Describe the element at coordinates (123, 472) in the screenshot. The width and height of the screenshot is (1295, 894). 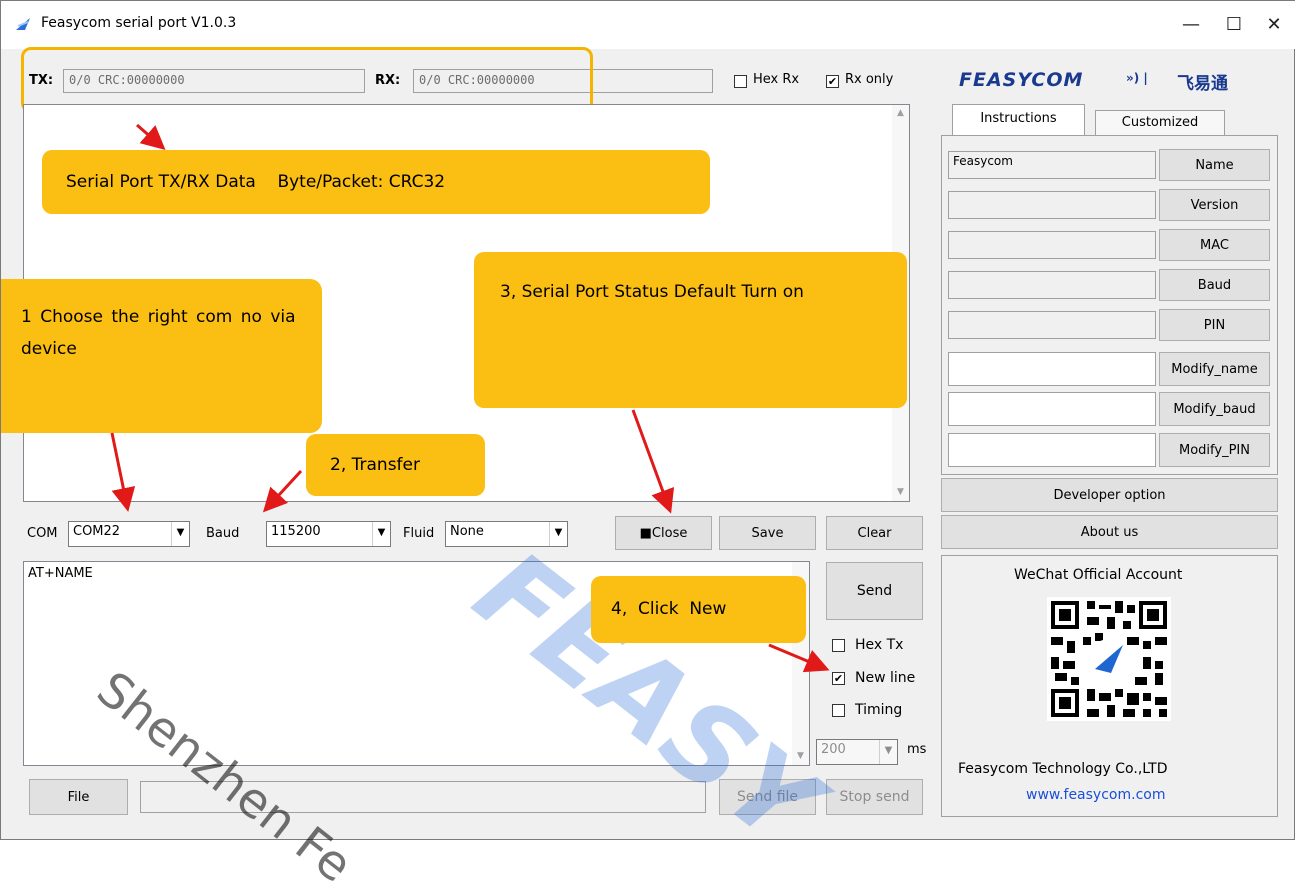
I see `arrow-to-com-icon` at that location.